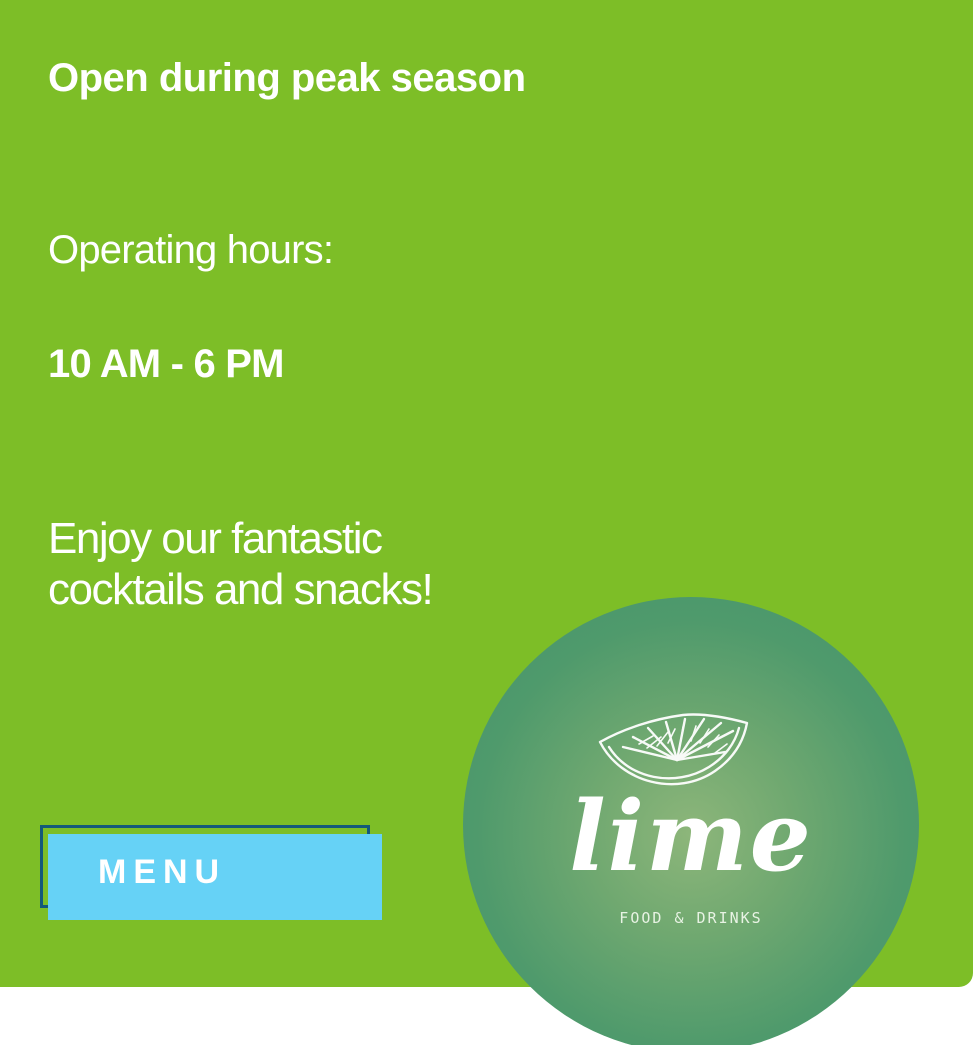 The width and height of the screenshot is (973, 1045). Describe the element at coordinates (191, 250) in the screenshot. I see `operating-hours-label: Operating hours:` at that location.